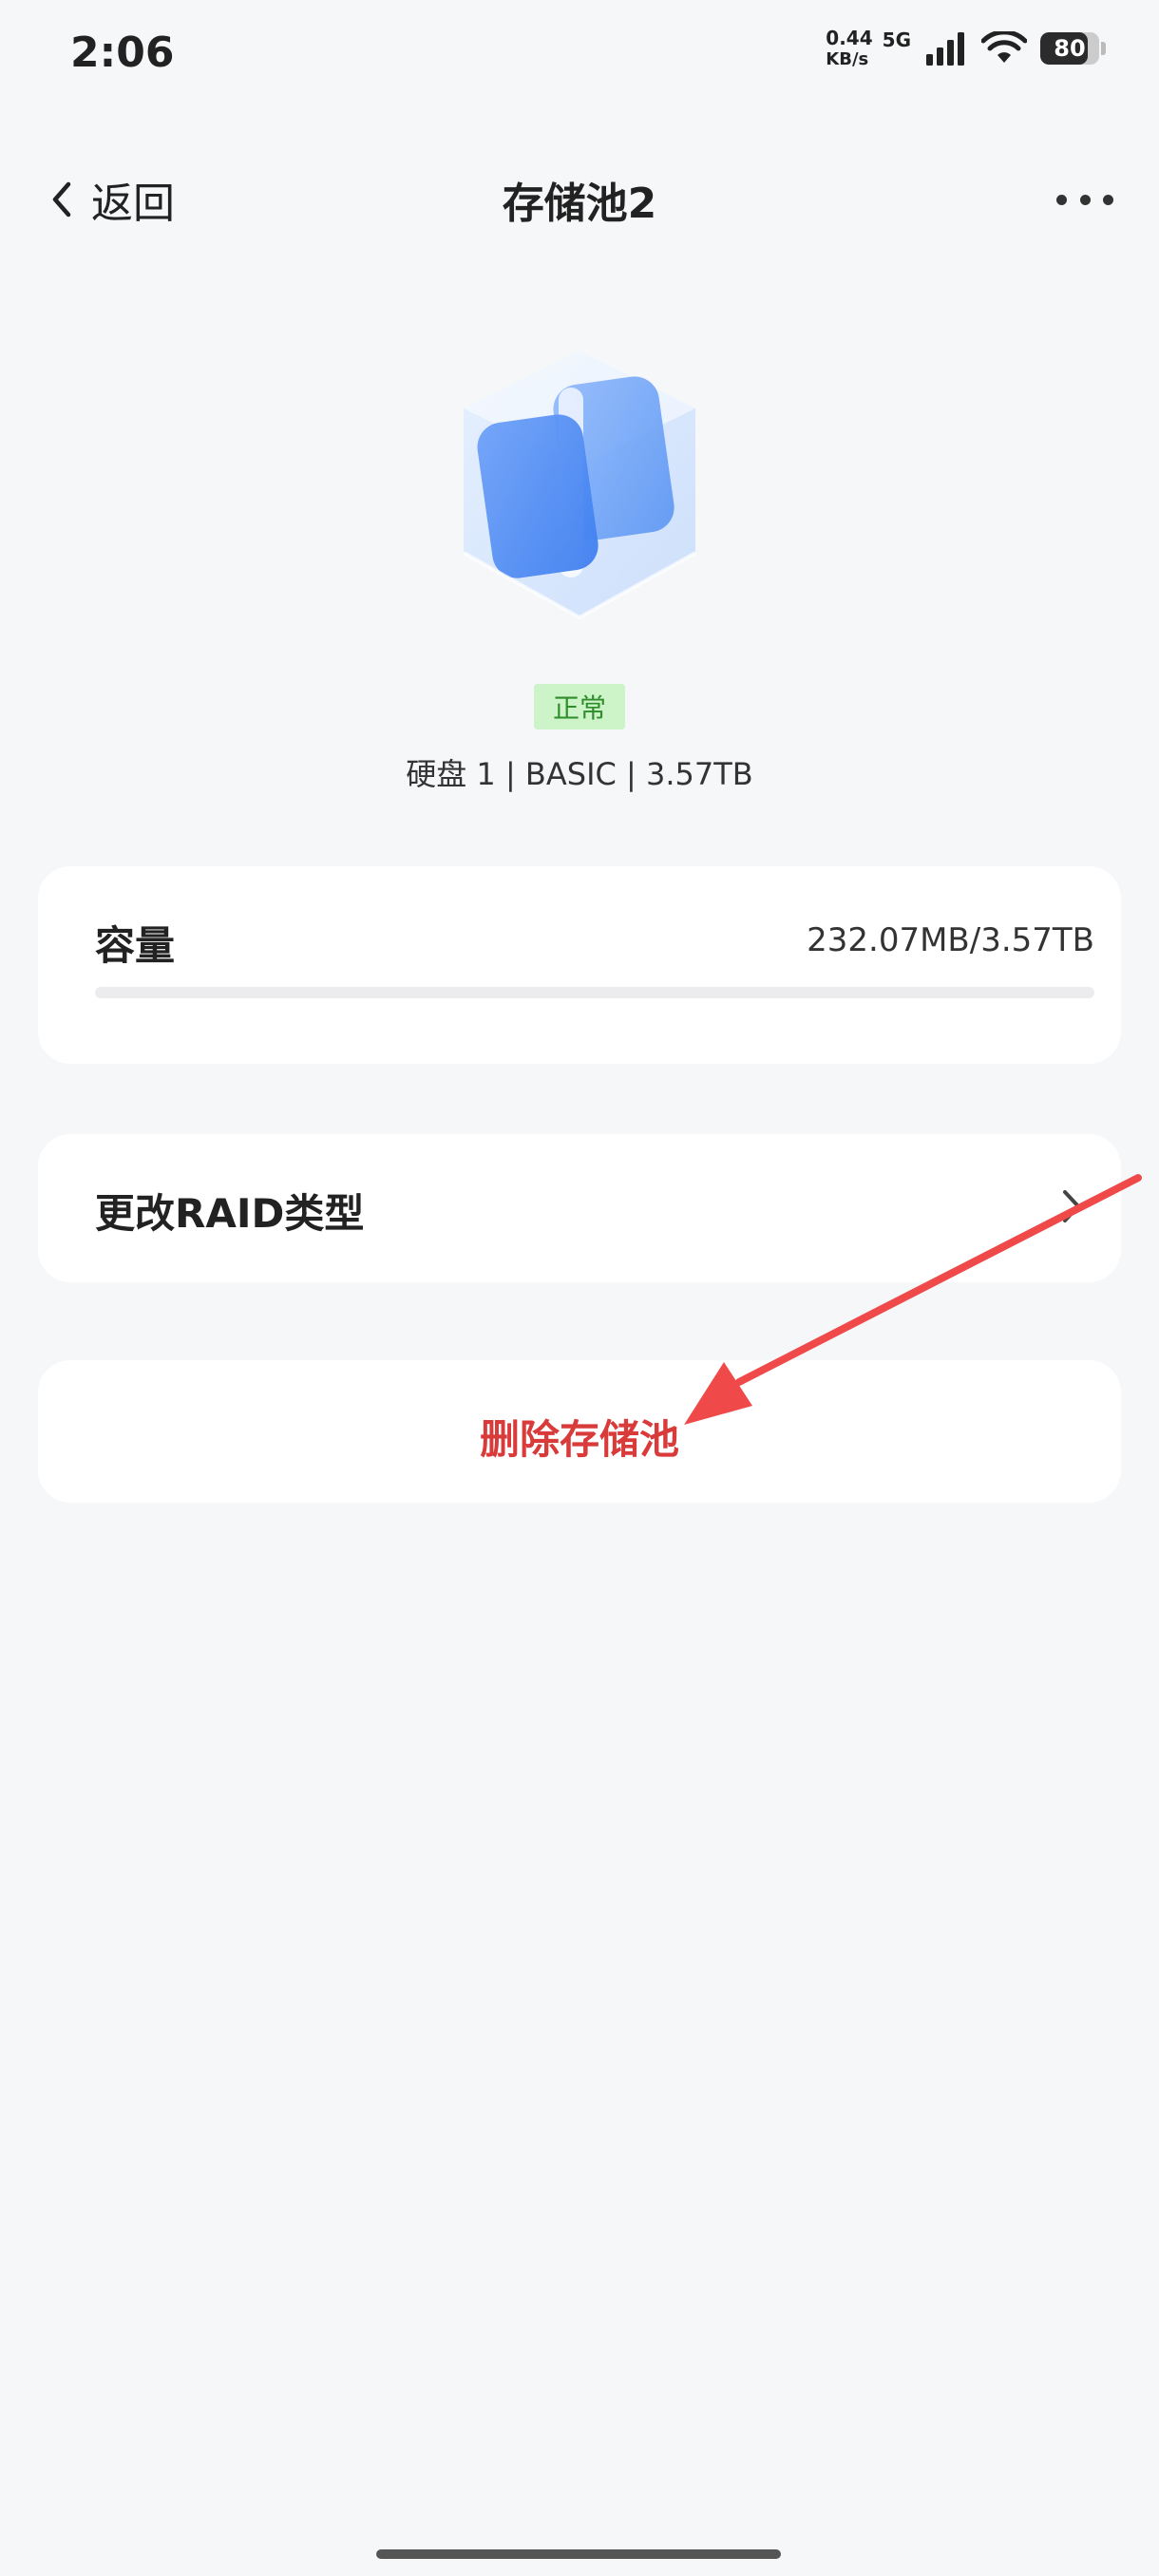  What do you see at coordinates (579, 774) in the screenshot?
I see `disk-info: 硬盘 1 | BASIC | 3.57TB` at bounding box center [579, 774].